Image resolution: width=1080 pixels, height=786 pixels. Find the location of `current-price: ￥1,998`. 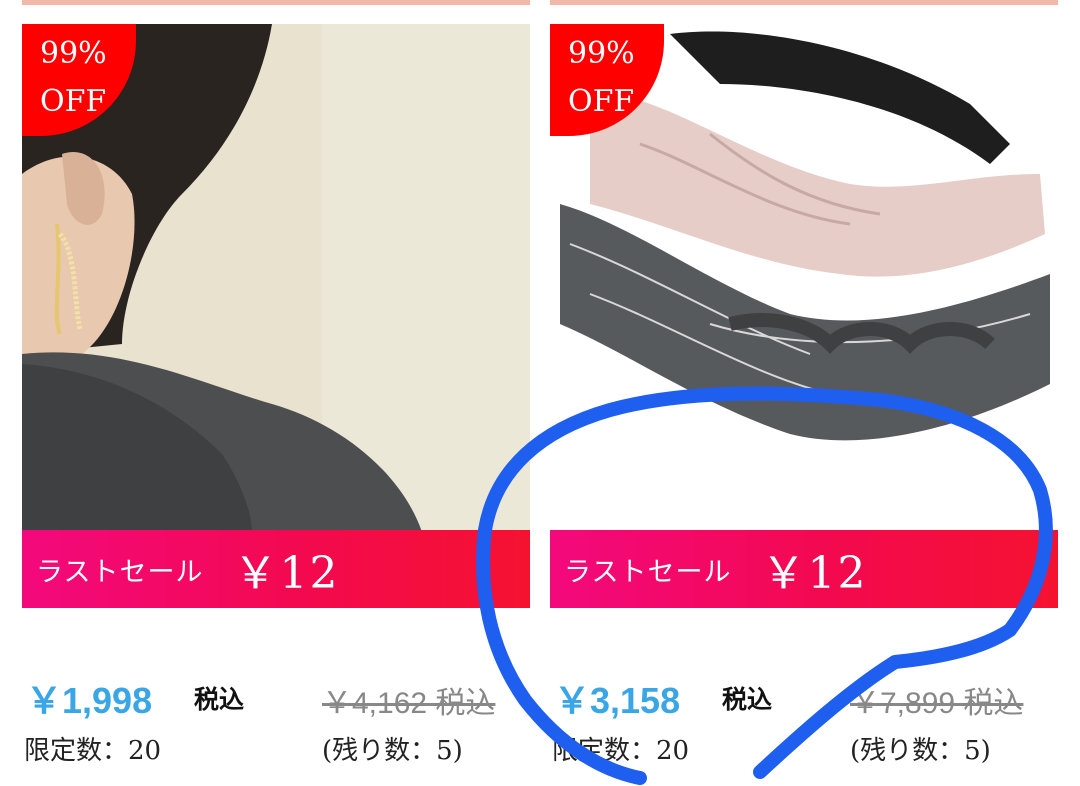

current-price: ￥1,998 is located at coordinates (89, 700).